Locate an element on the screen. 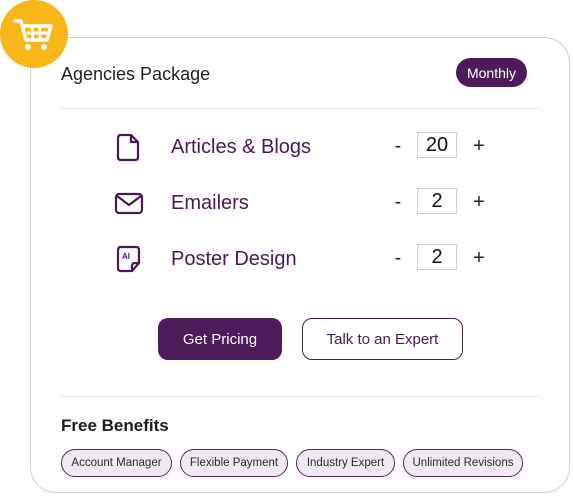 This screenshot has height=497, width=573. service-row-emailers: Emailers - + is located at coordinates (301, 203).